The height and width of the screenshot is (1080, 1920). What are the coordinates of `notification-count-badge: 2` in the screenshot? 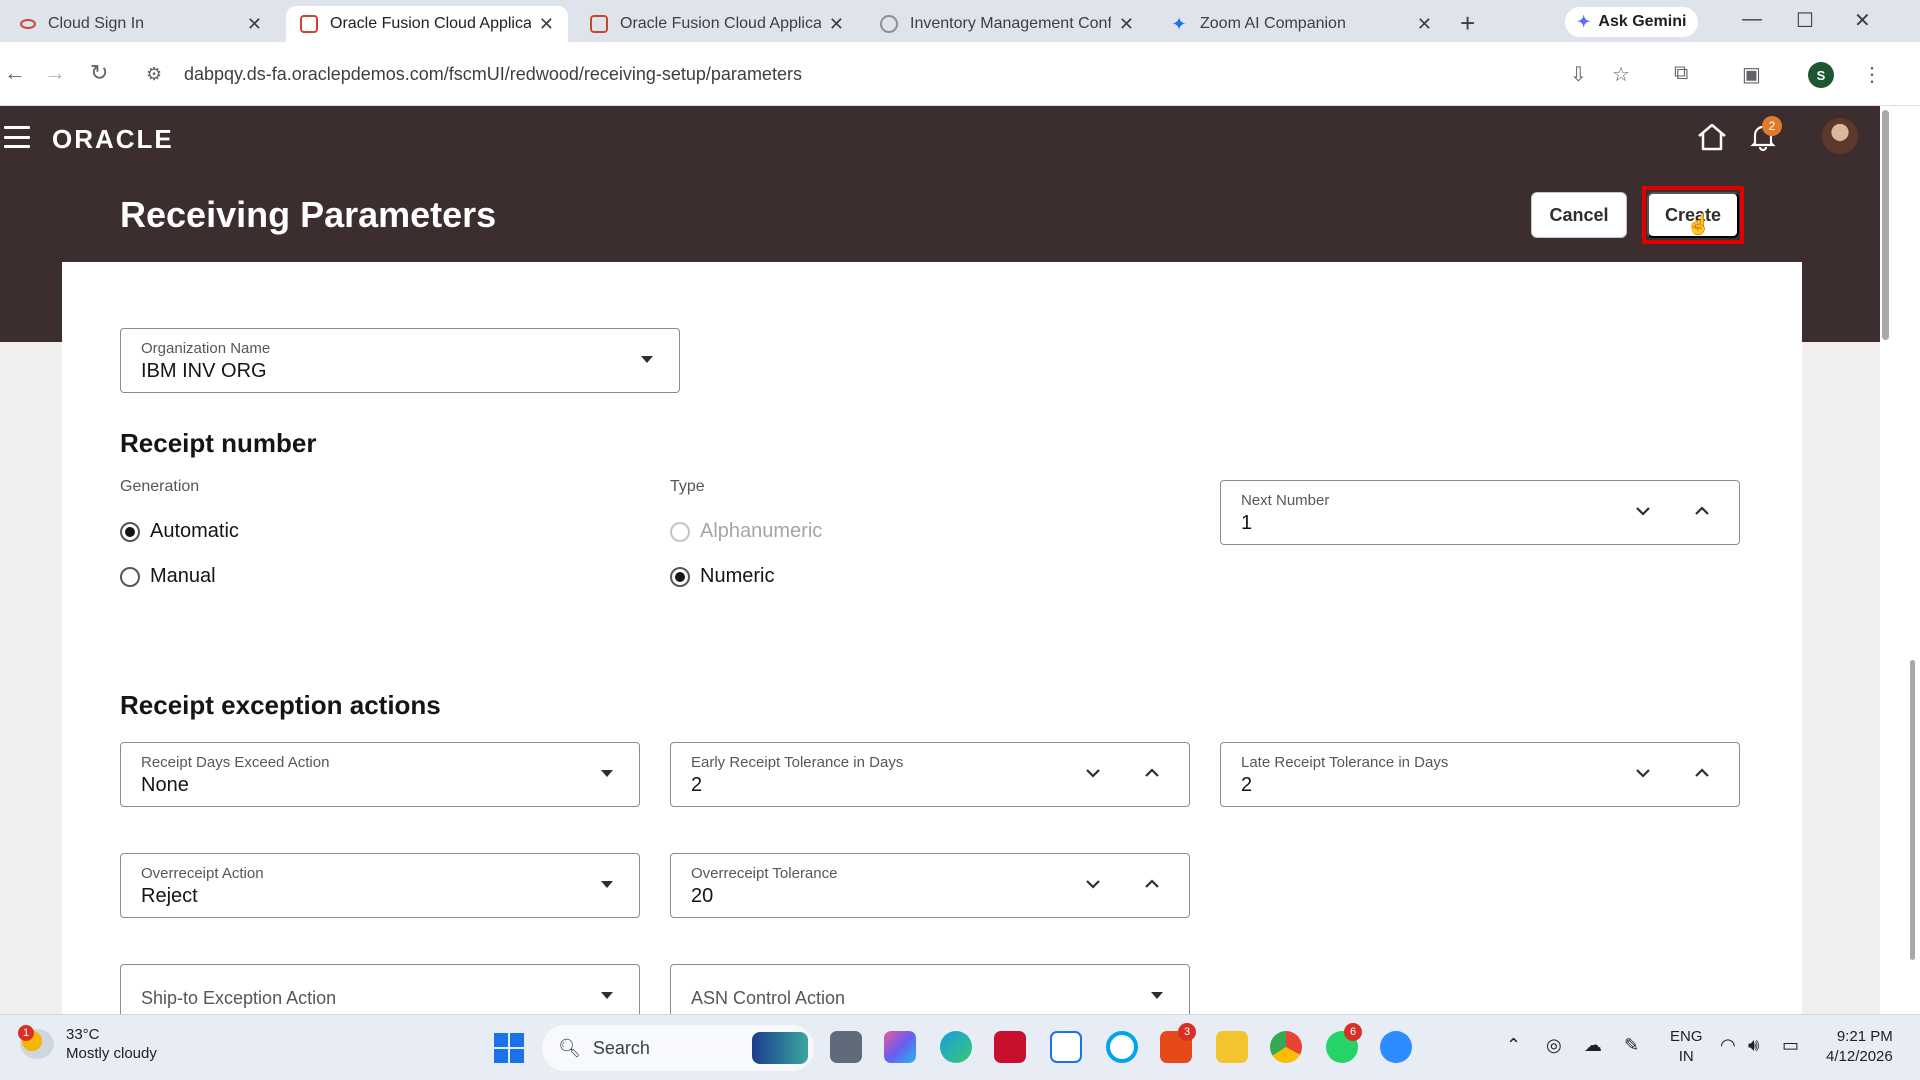 It's located at (1772, 126).